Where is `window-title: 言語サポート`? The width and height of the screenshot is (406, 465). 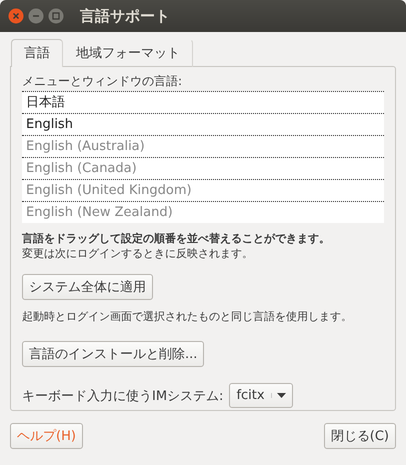
window-title: 言語サポート is located at coordinates (125, 16).